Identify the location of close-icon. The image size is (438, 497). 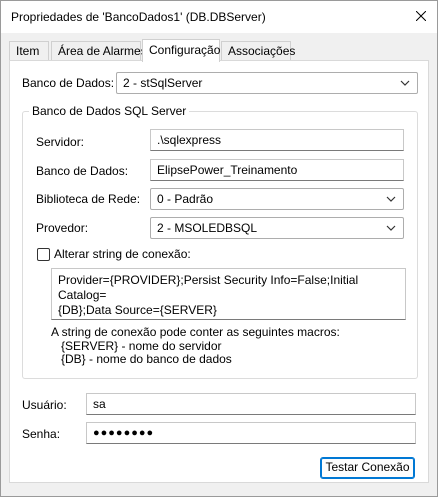
(421, 16).